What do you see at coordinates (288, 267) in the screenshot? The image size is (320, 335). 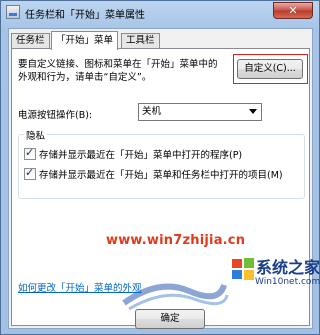 I see `watermark-logo-text: 系统之家` at bounding box center [288, 267].